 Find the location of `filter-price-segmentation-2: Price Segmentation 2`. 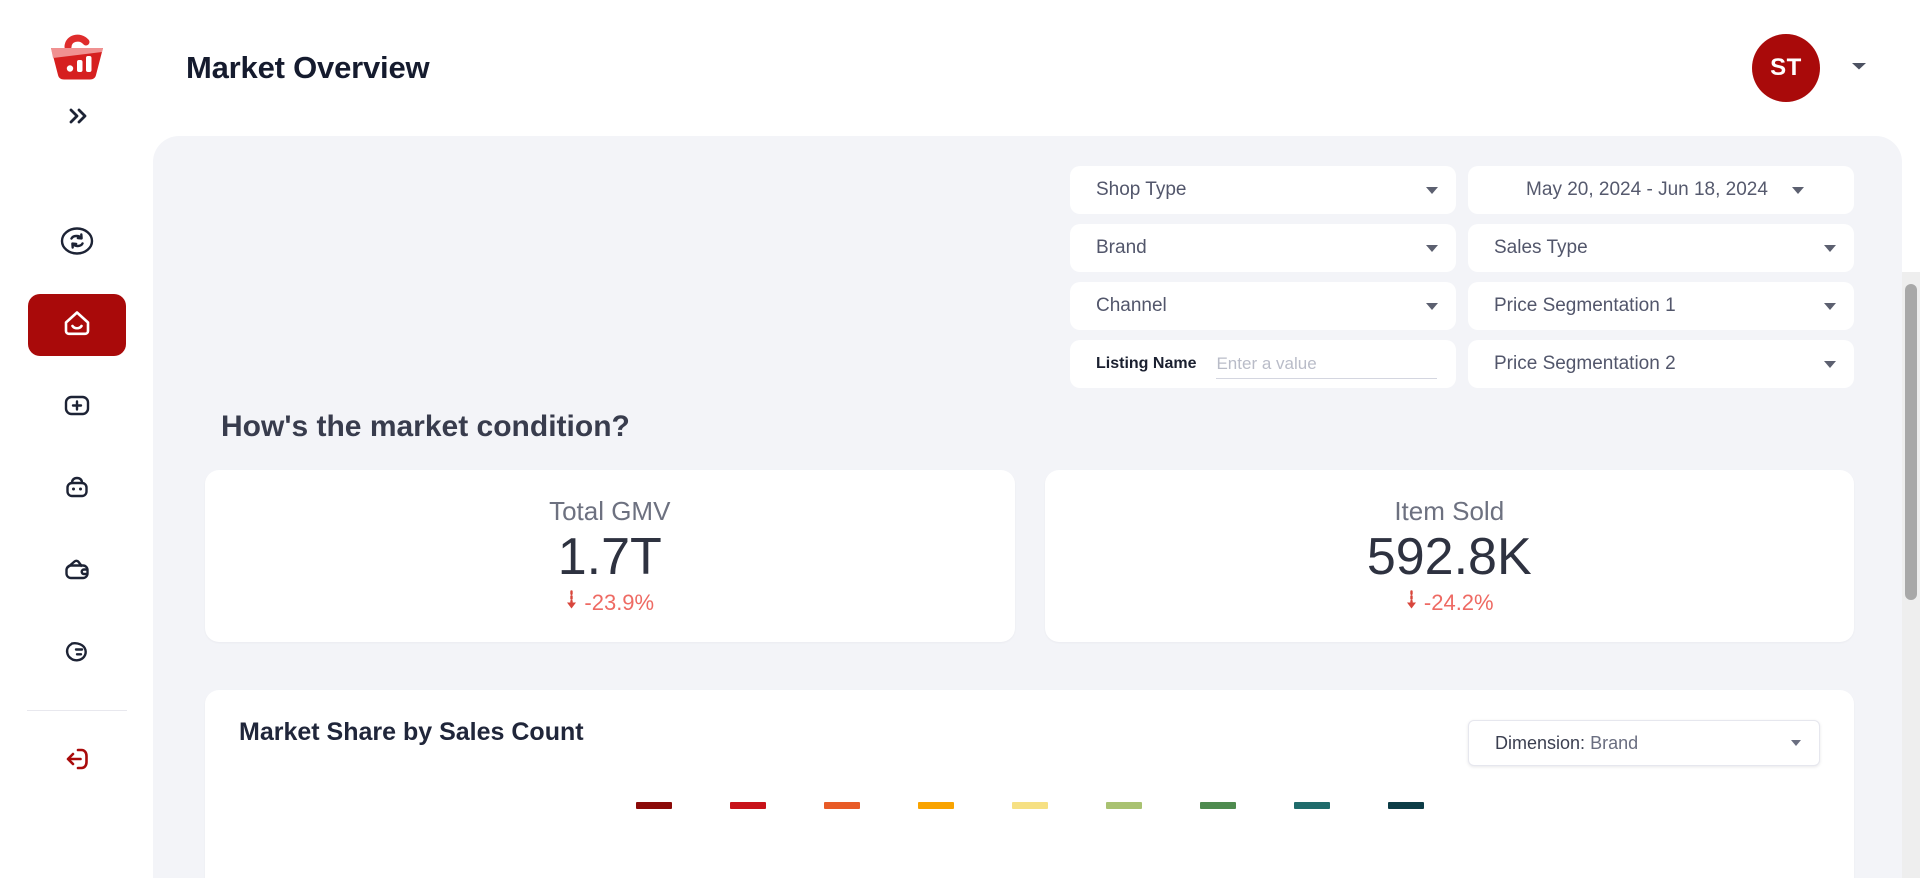

filter-price-segmentation-2: Price Segmentation 2 is located at coordinates (1661, 364).